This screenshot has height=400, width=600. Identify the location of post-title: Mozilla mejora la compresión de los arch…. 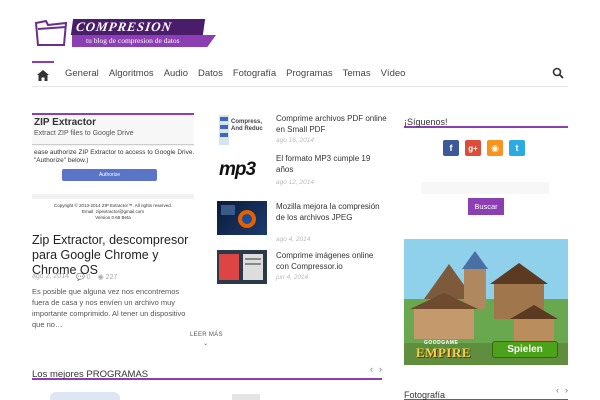
(332, 212).